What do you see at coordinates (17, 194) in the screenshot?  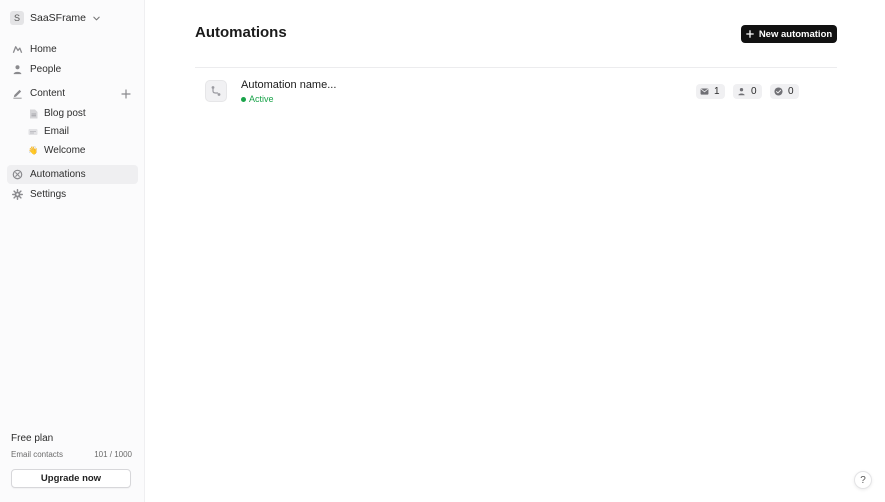 I see `gear-icon` at bounding box center [17, 194].